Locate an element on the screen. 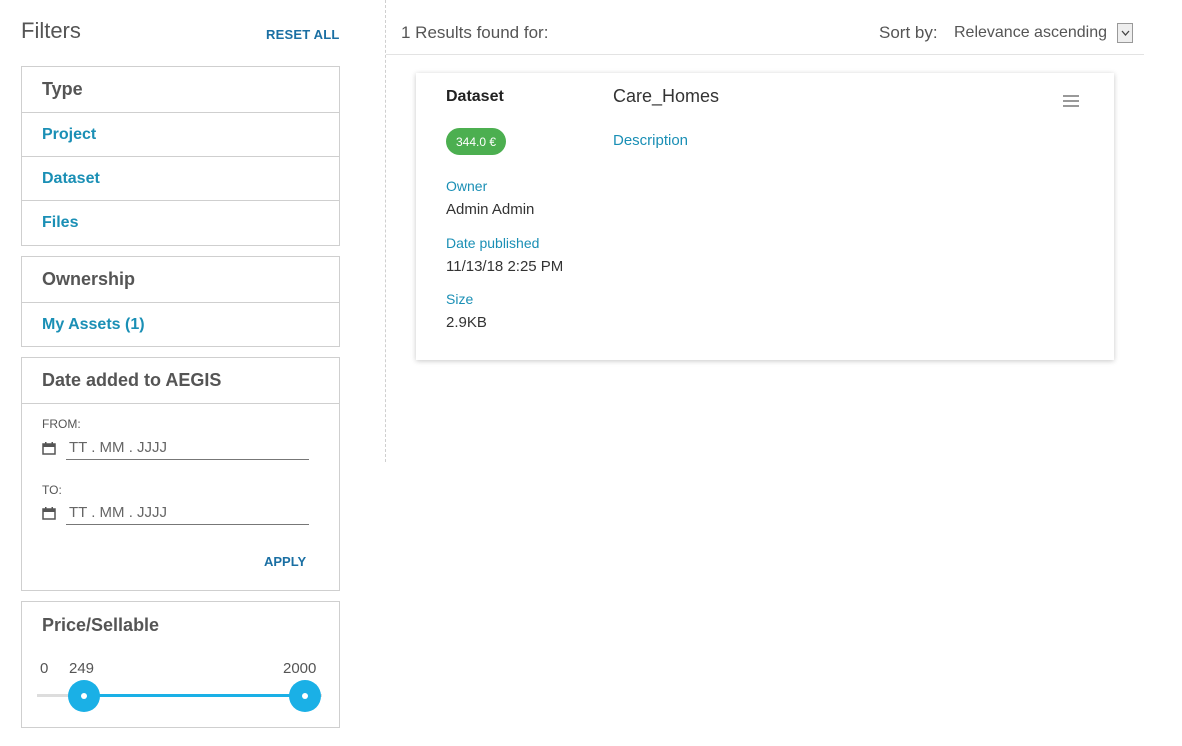  result-title: Care_Homes is located at coordinates (666, 96).